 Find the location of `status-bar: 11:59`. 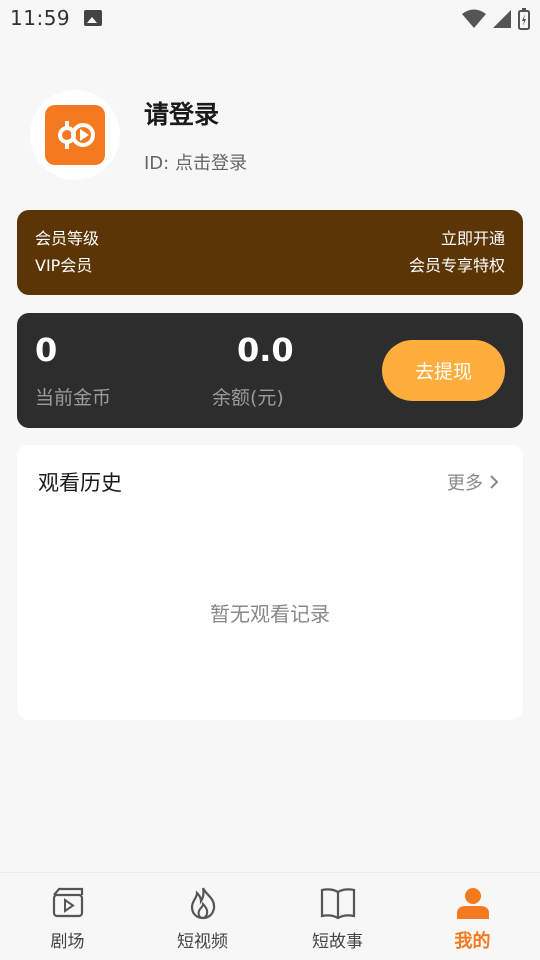

status-bar: 11:59 is located at coordinates (270, 18).